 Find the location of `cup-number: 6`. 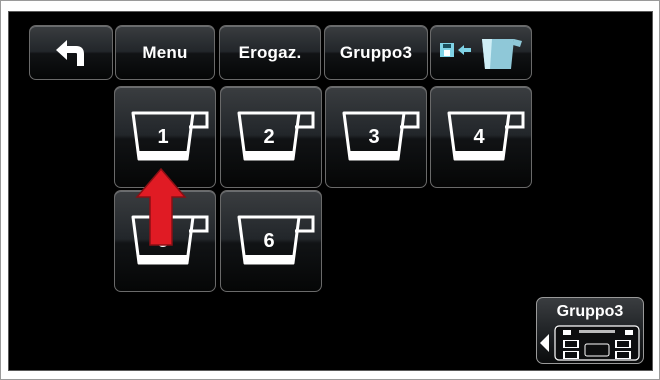

cup-number: 6 is located at coordinates (269, 241).